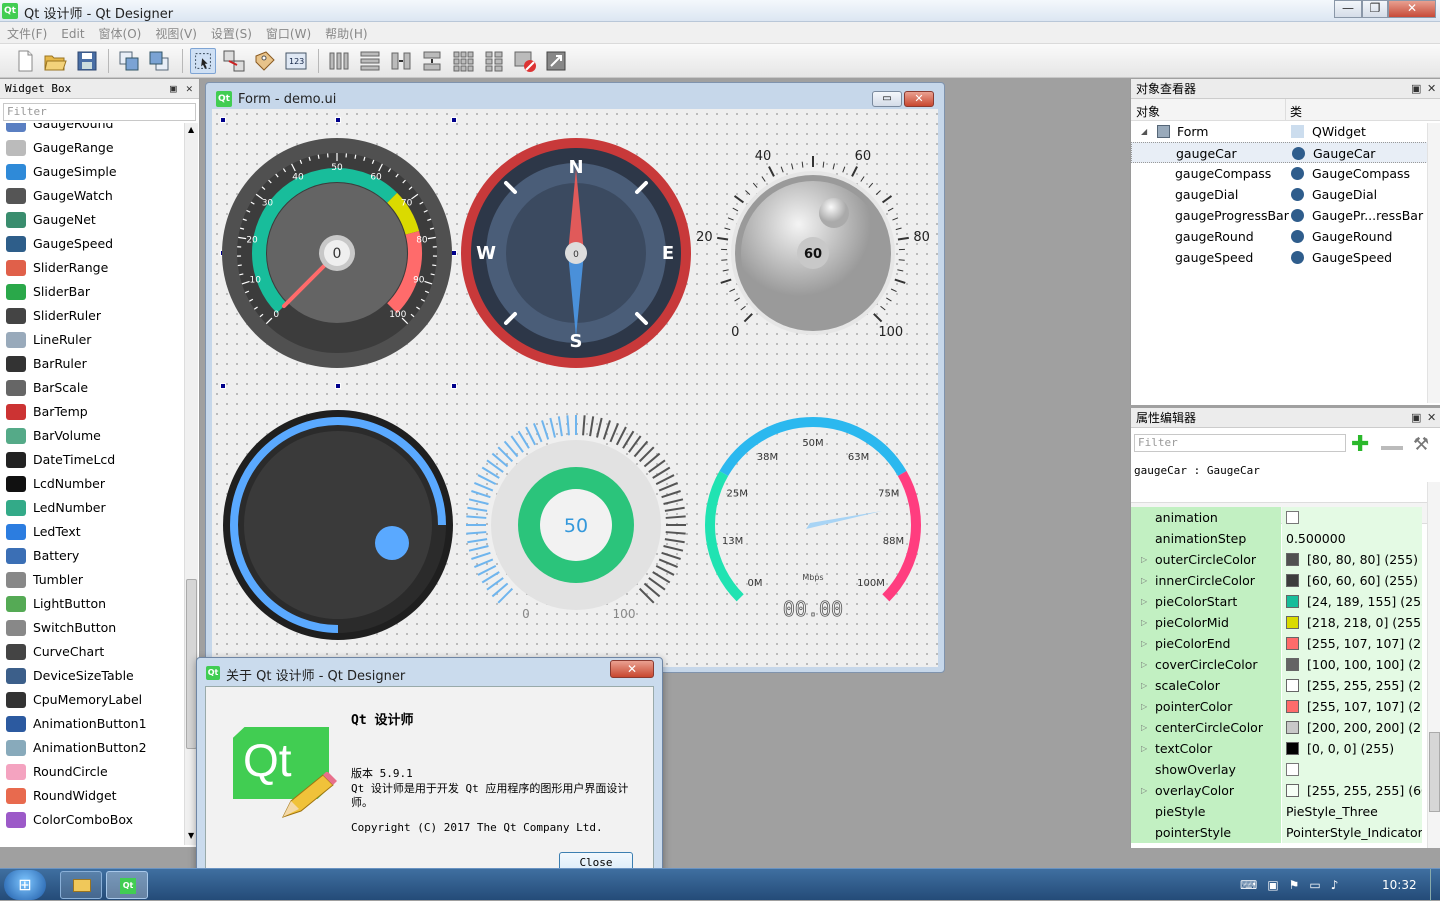 This screenshot has height=901, width=1440. What do you see at coordinates (1433, 665) in the screenshot?
I see `property-scrollbar` at bounding box center [1433, 665].